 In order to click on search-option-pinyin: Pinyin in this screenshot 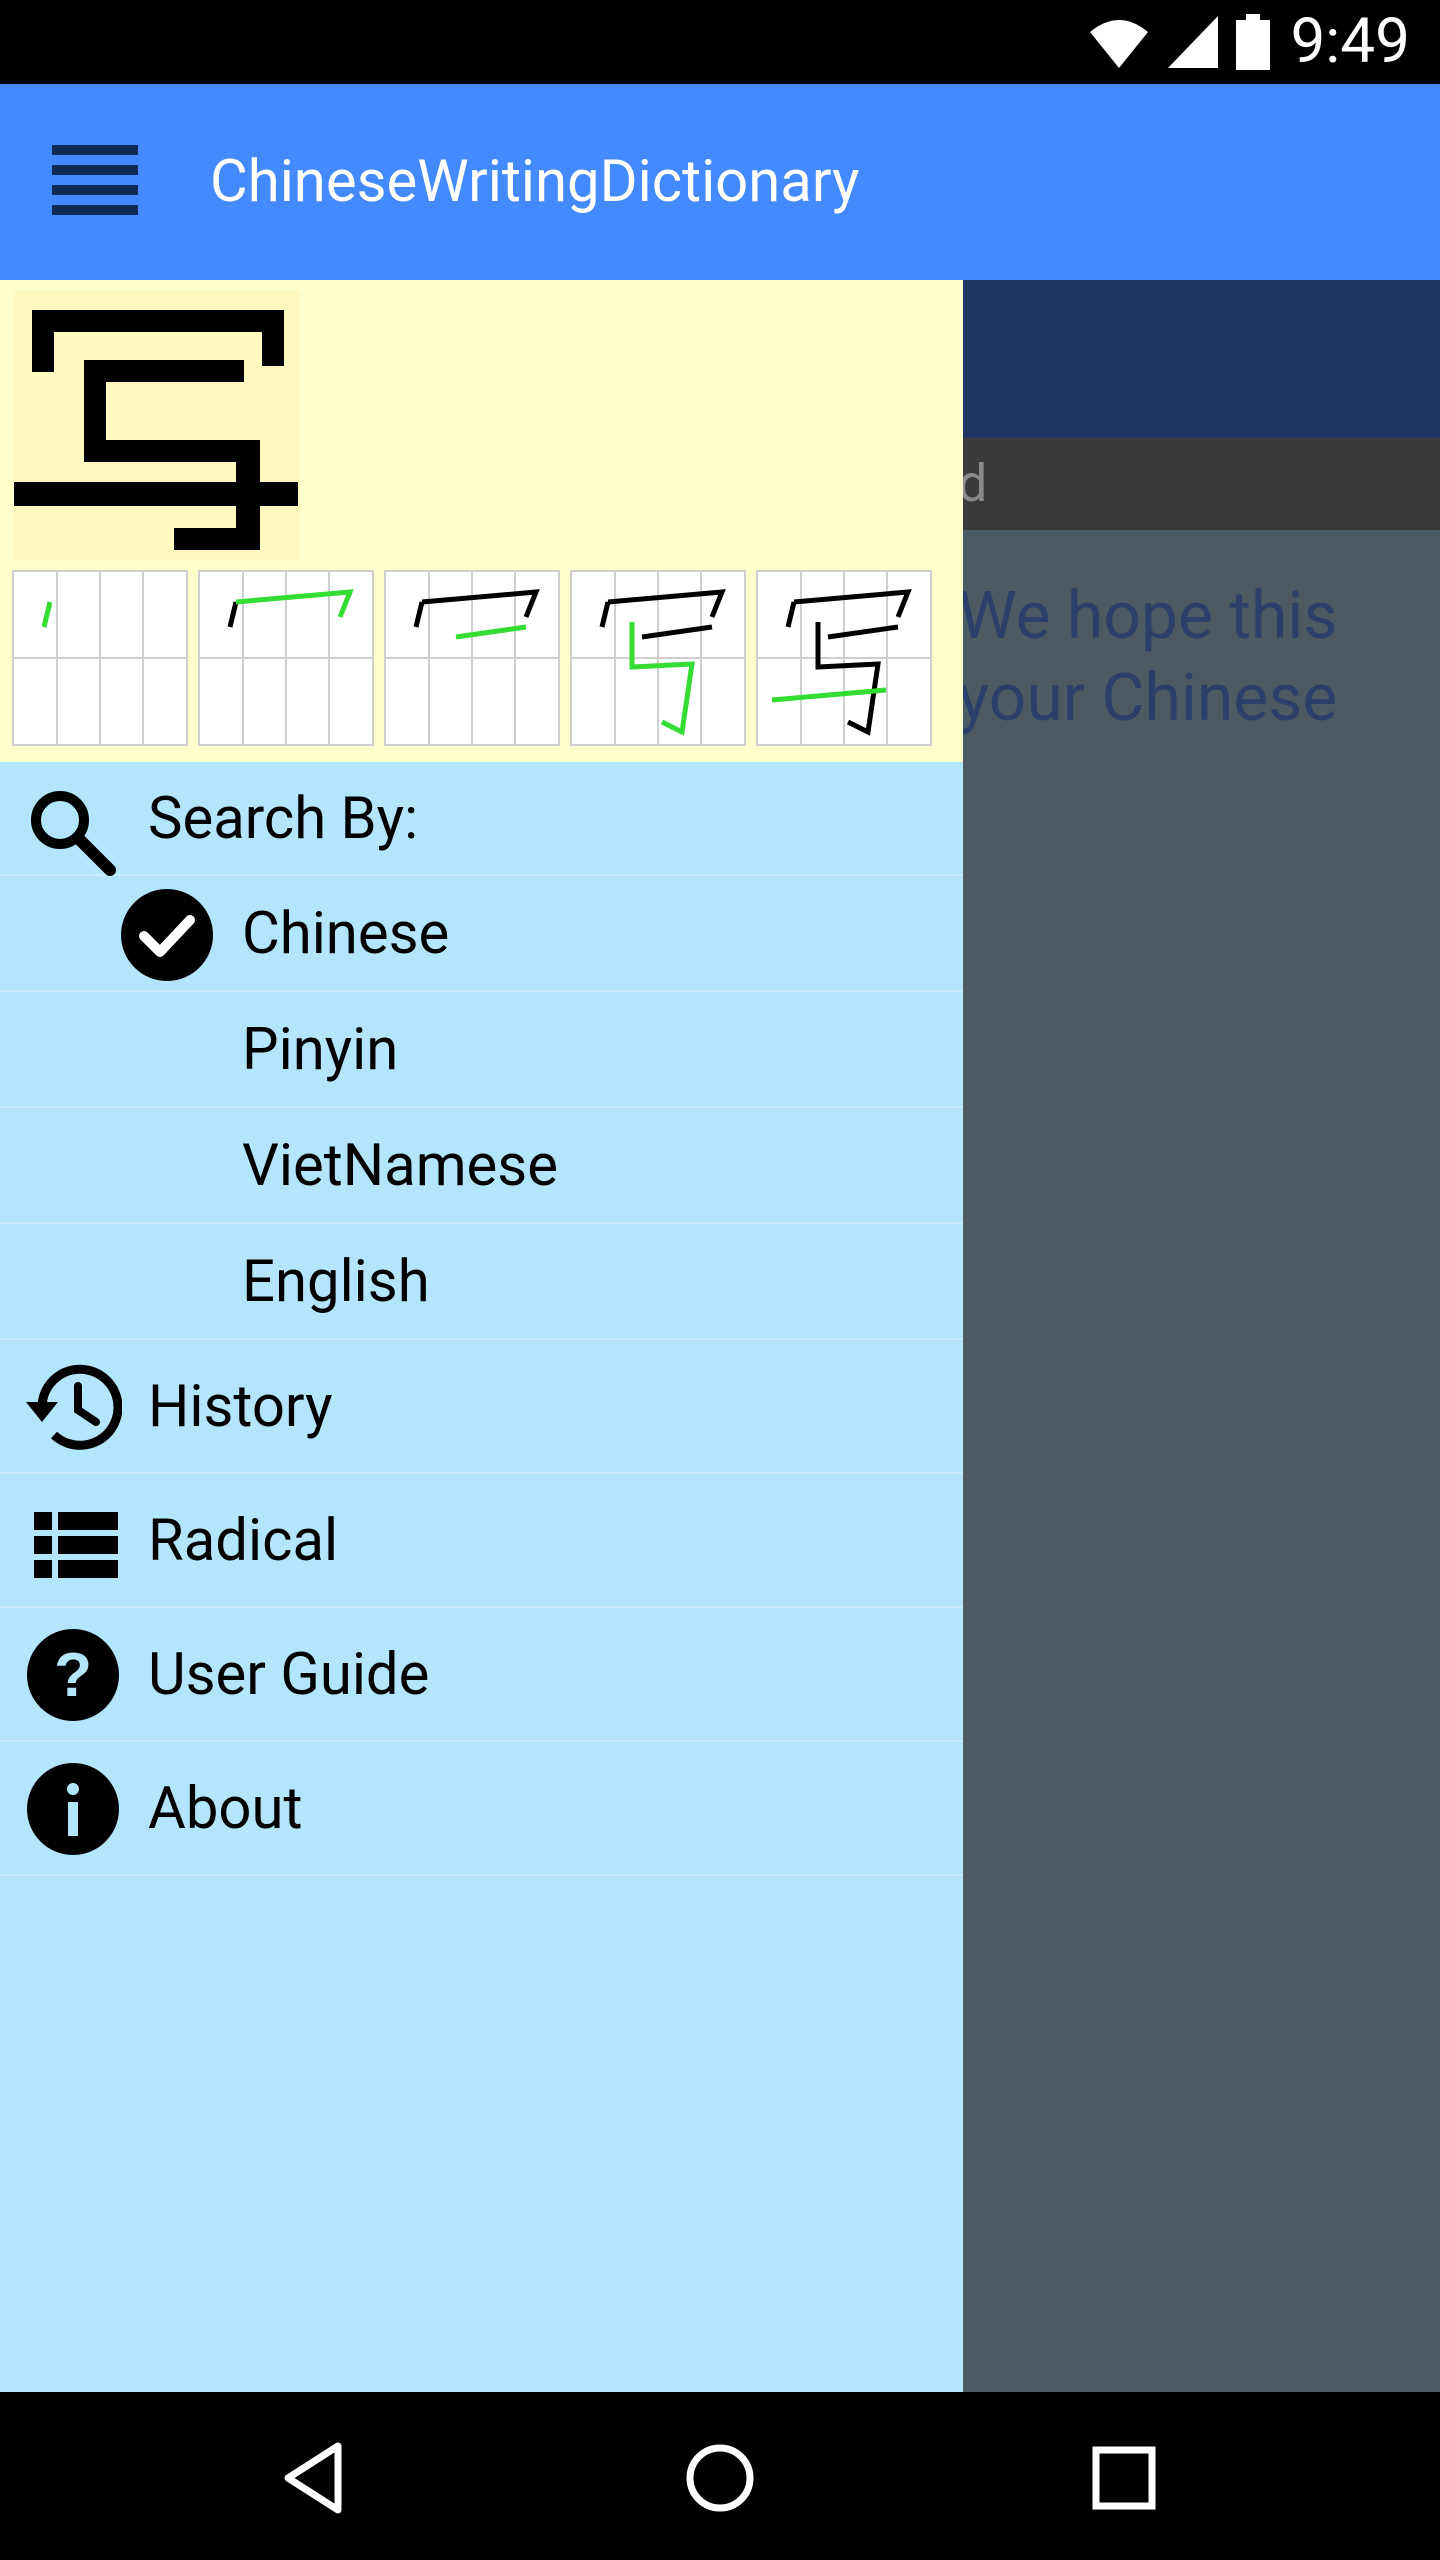, I will do `click(481, 1050)`.